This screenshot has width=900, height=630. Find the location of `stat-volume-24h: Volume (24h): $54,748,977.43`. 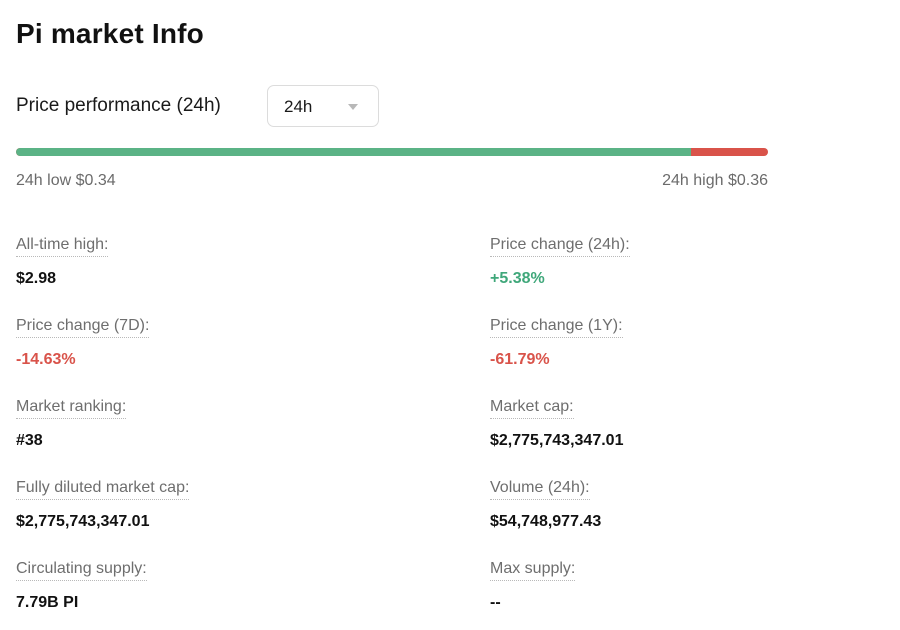

stat-volume-24h: Volume (24h): $54,748,977.43 is located at coordinates (545, 505).